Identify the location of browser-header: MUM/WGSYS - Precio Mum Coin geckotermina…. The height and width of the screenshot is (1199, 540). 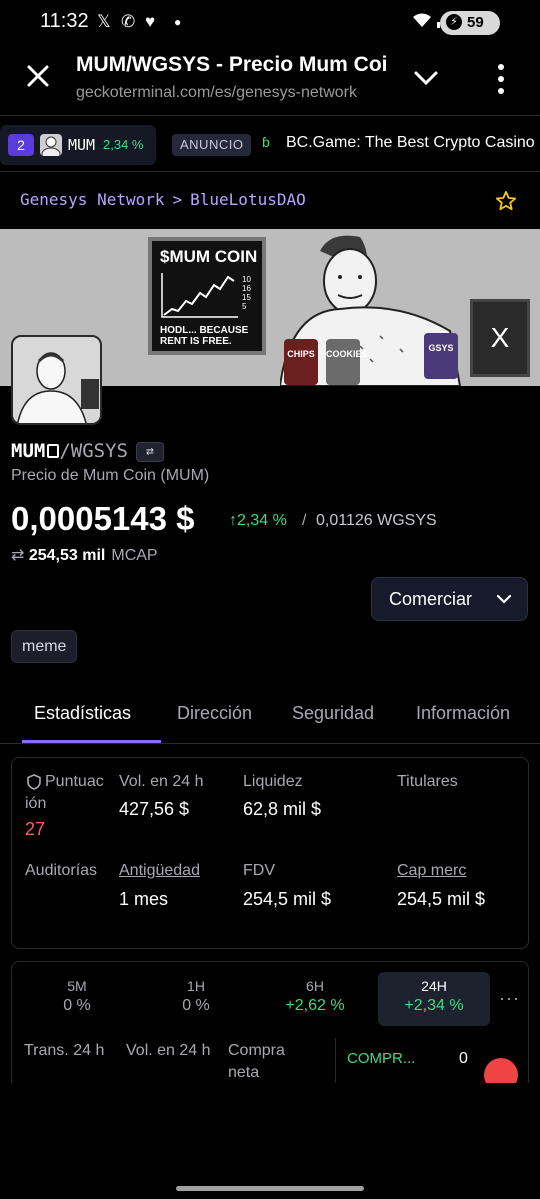
(270, 80).